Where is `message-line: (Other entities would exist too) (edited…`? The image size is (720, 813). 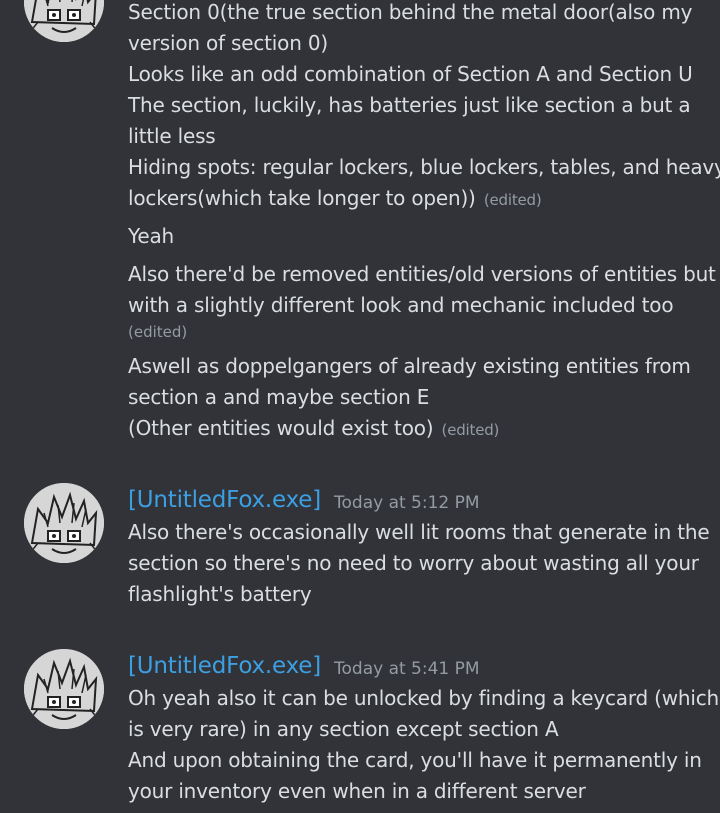 message-line: (Other entities would exist too) (edited… is located at coordinates (313, 429).